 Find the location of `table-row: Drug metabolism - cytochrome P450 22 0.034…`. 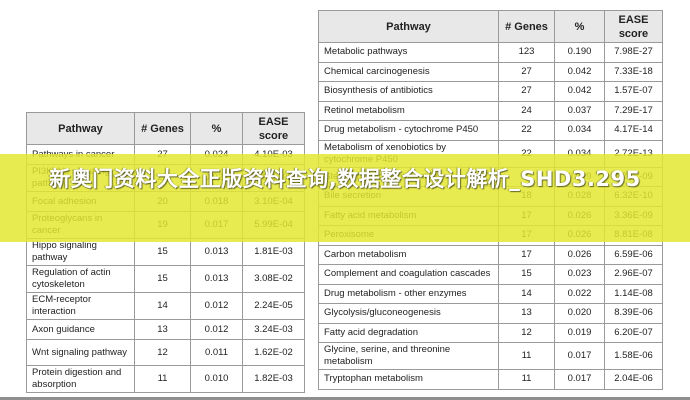

table-row: Drug metabolism - cytochrome P450 22 0.034… is located at coordinates (490, 130).